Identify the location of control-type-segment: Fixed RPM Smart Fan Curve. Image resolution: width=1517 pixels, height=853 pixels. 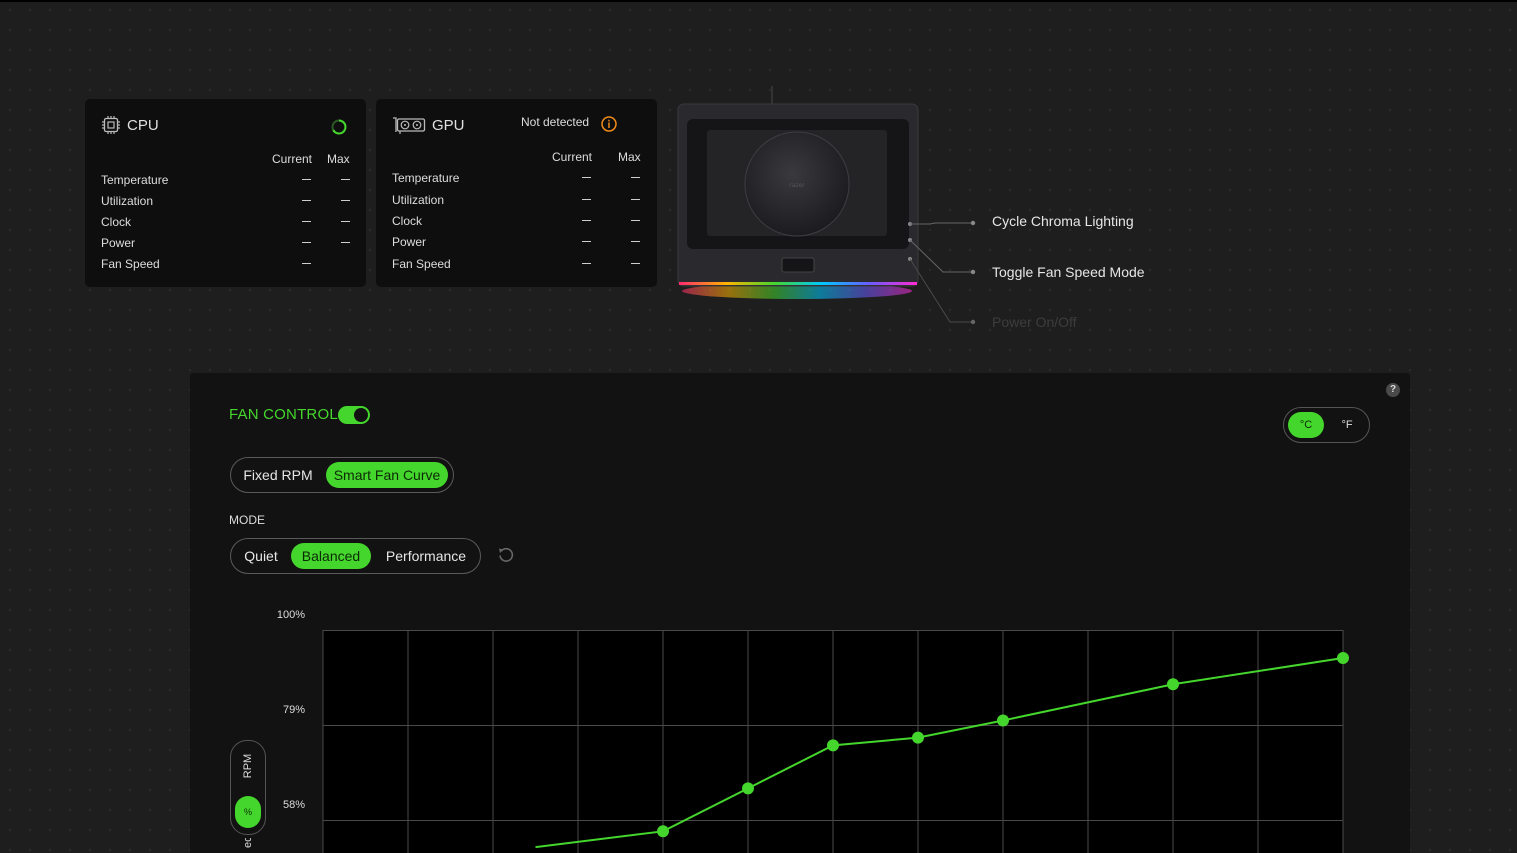
(342, 475).